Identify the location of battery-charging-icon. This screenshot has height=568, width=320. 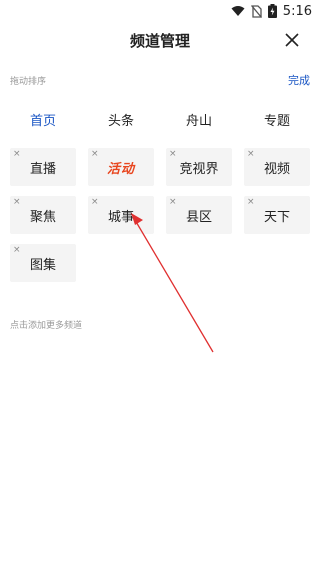
(272, 11).